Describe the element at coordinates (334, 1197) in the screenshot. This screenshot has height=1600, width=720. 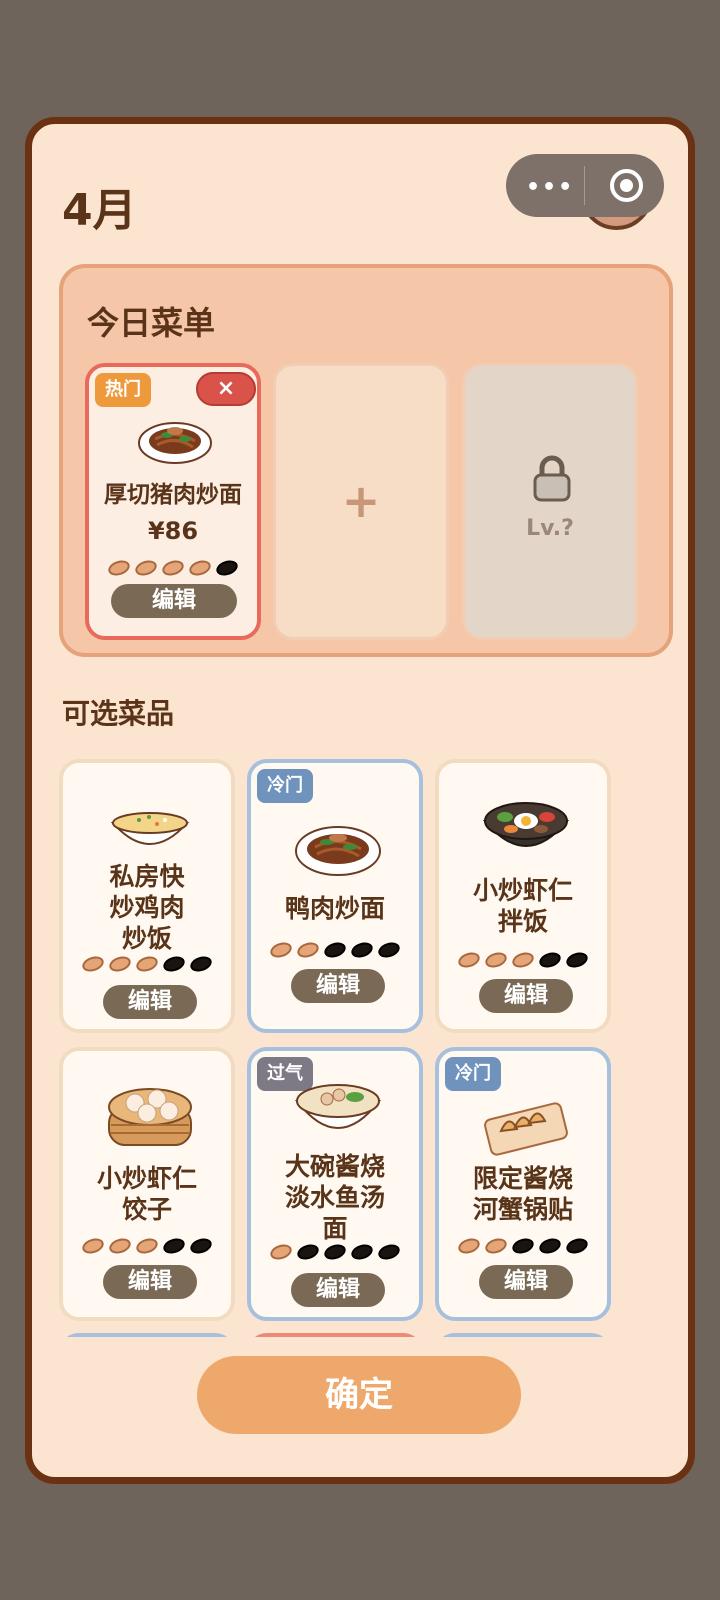
I see `dish-name: 大碗酱烧 淡水鱼汤 面` at that location.